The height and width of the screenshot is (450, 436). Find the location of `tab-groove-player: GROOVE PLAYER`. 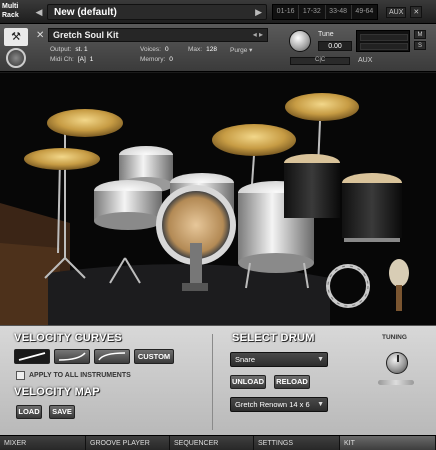

tab-groove-player: GROOVE PLAYER is located at coordinates (128, 443).